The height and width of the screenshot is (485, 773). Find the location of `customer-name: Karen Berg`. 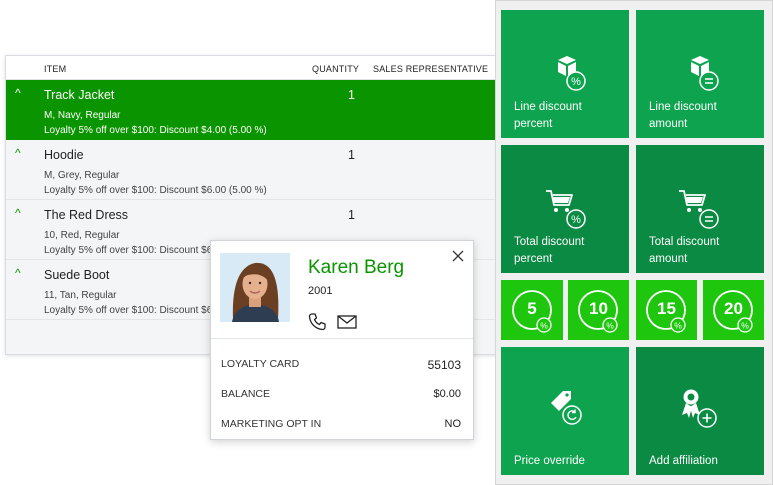

customer-name: Karen Berg is located at coordinates (356, 268).